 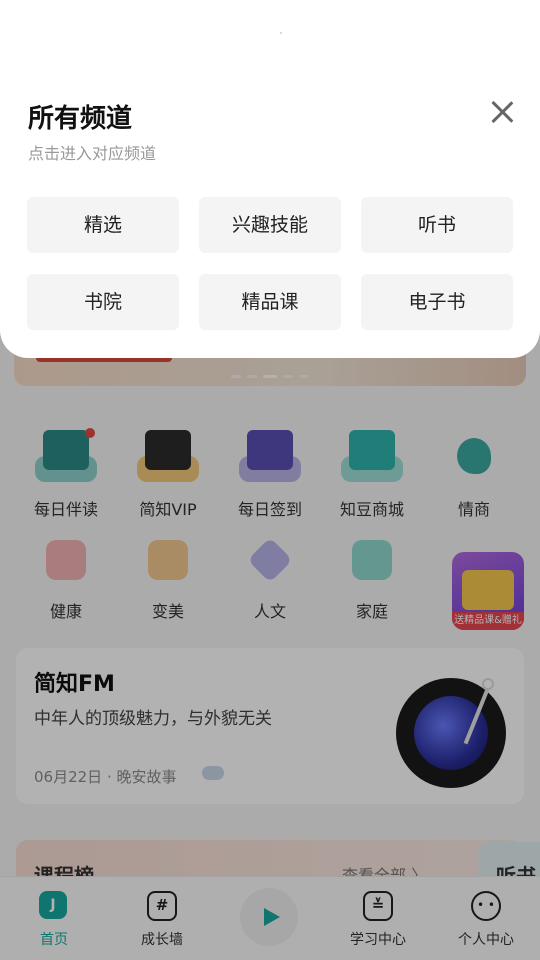 I want to click on channel-ebook: 电子书, so click(x=437, y=302).